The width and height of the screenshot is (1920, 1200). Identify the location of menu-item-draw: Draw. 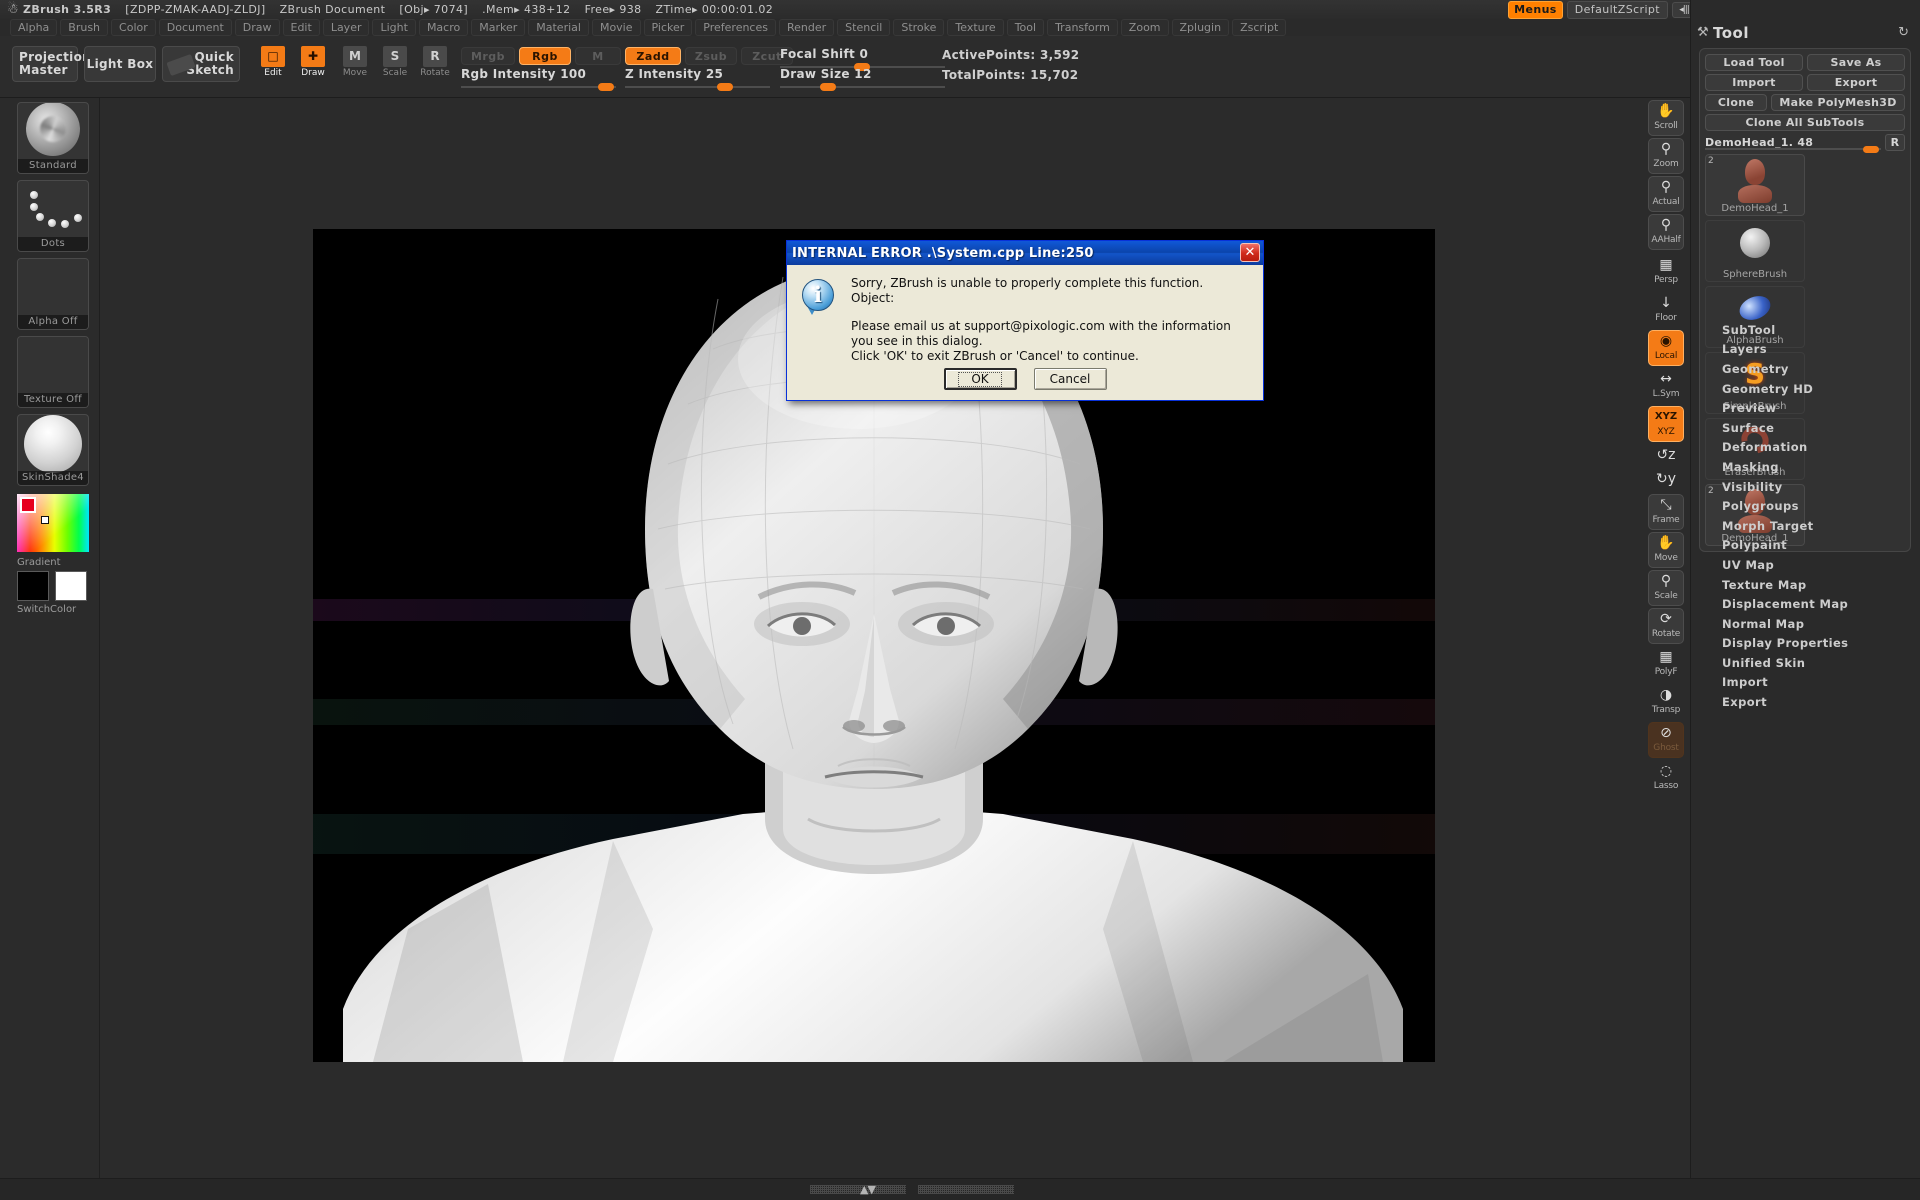
(257, 27).